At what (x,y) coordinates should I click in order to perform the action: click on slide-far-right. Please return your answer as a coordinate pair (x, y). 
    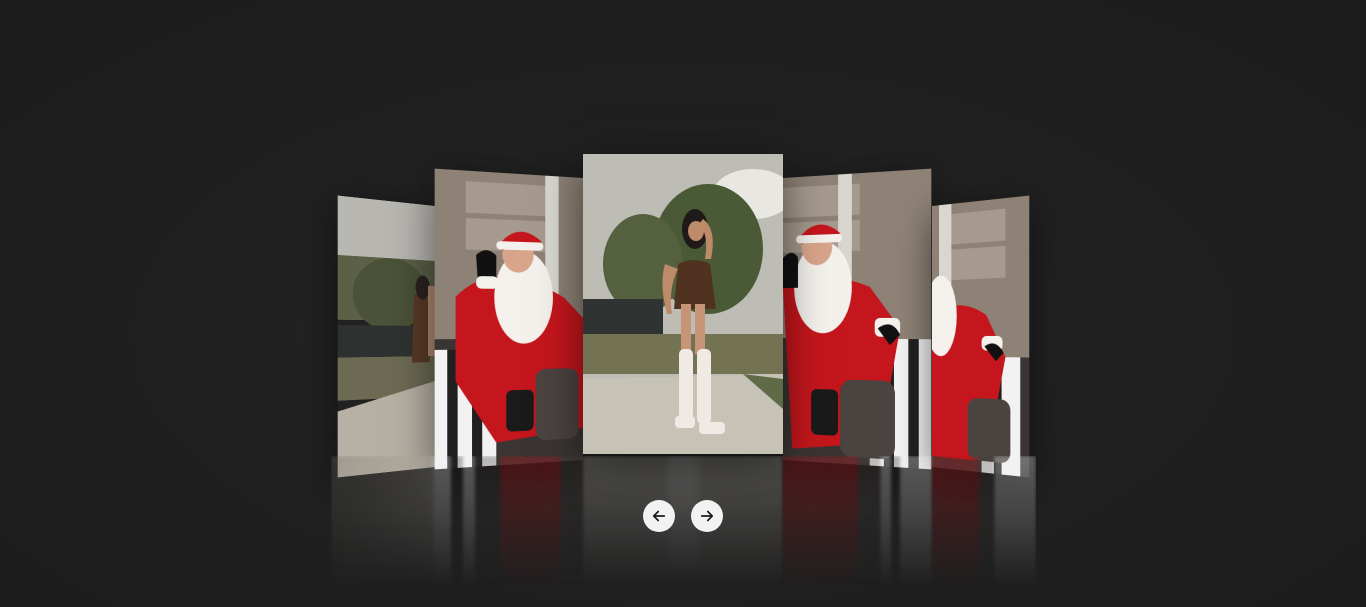
    Looking at the image, I should click on (981, 336).